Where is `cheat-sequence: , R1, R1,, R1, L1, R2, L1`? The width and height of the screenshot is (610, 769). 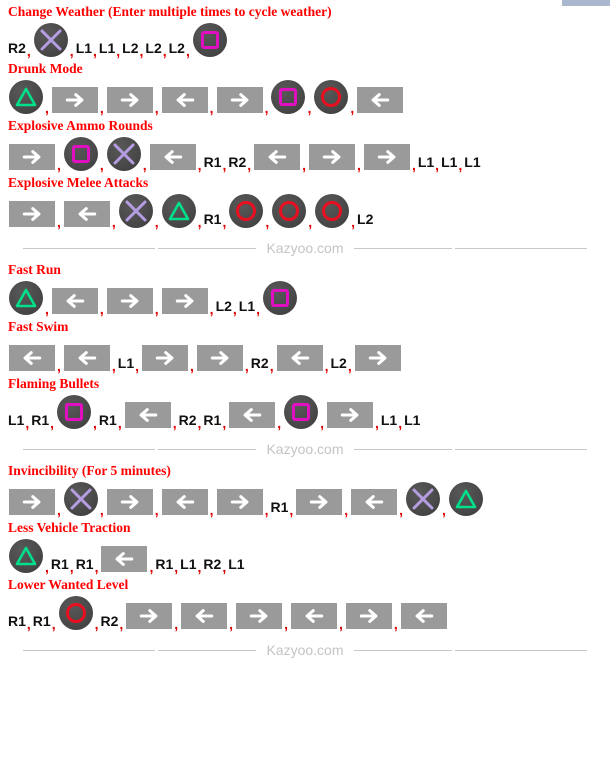 cheat-sequence: , R1, R1,, R1, L1, R2, L1 is located at coordinates (309, 556).